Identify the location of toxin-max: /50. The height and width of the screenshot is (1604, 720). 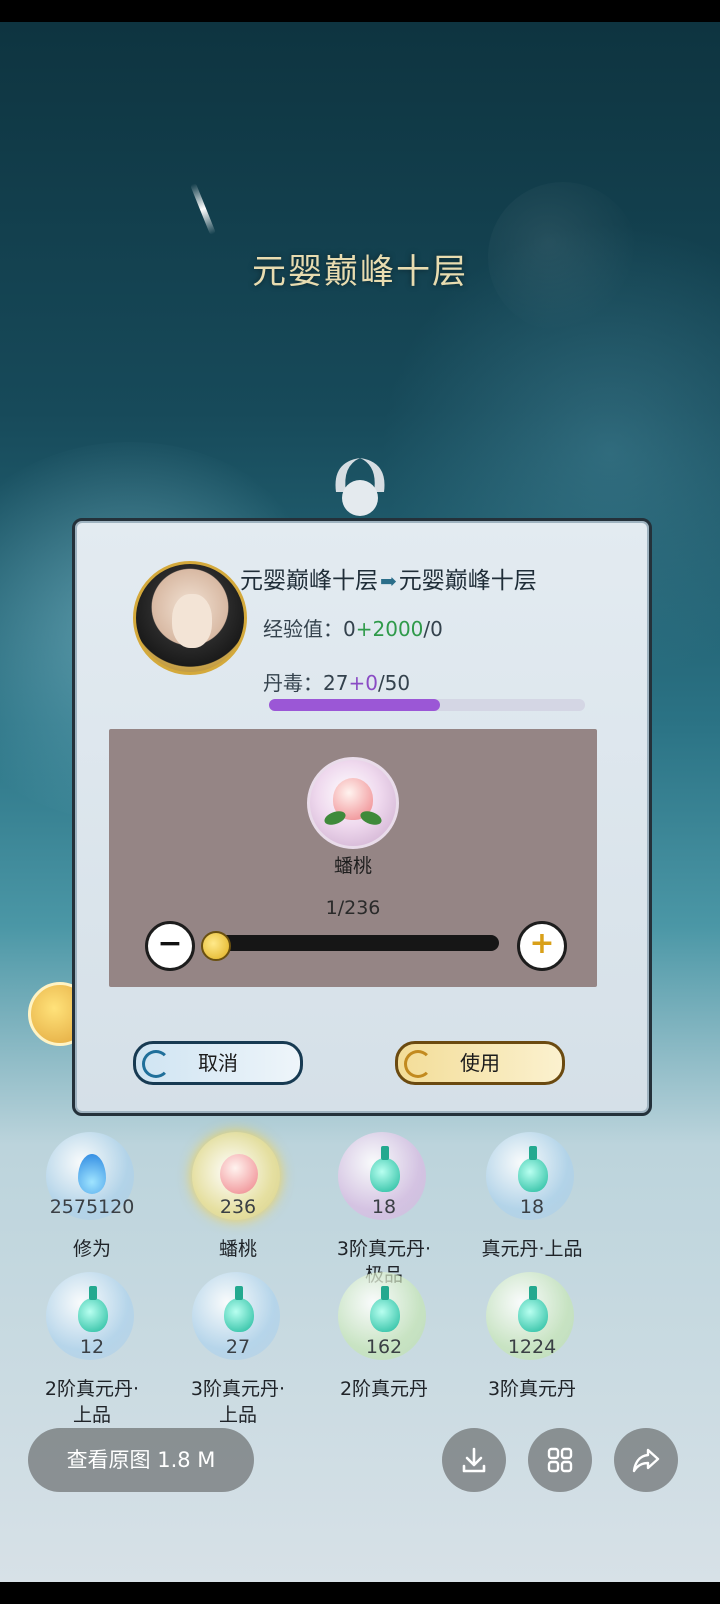
(394, 683).